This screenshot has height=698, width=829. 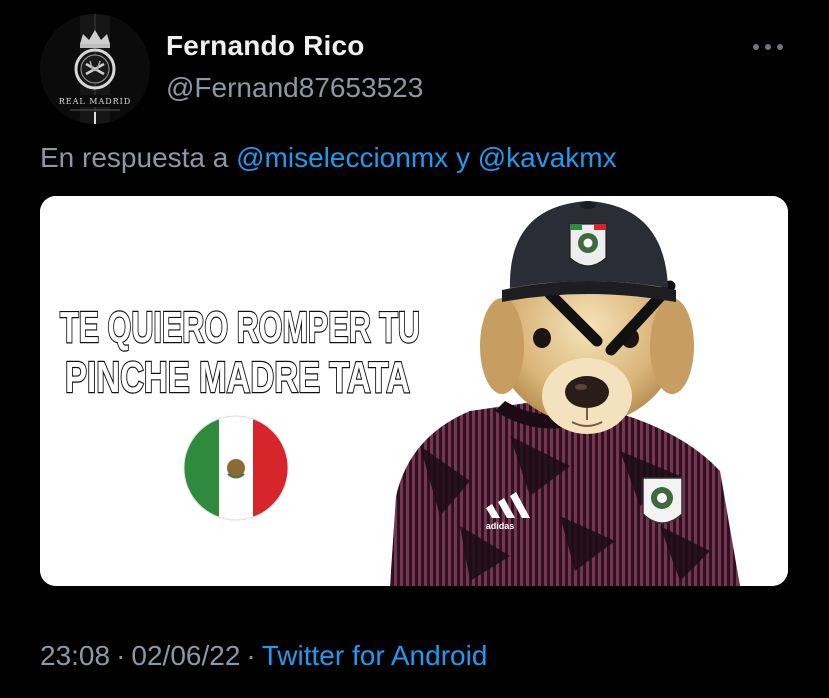 I want to click on mention-link: @miseleccionmx, so click(x=342, y=157).